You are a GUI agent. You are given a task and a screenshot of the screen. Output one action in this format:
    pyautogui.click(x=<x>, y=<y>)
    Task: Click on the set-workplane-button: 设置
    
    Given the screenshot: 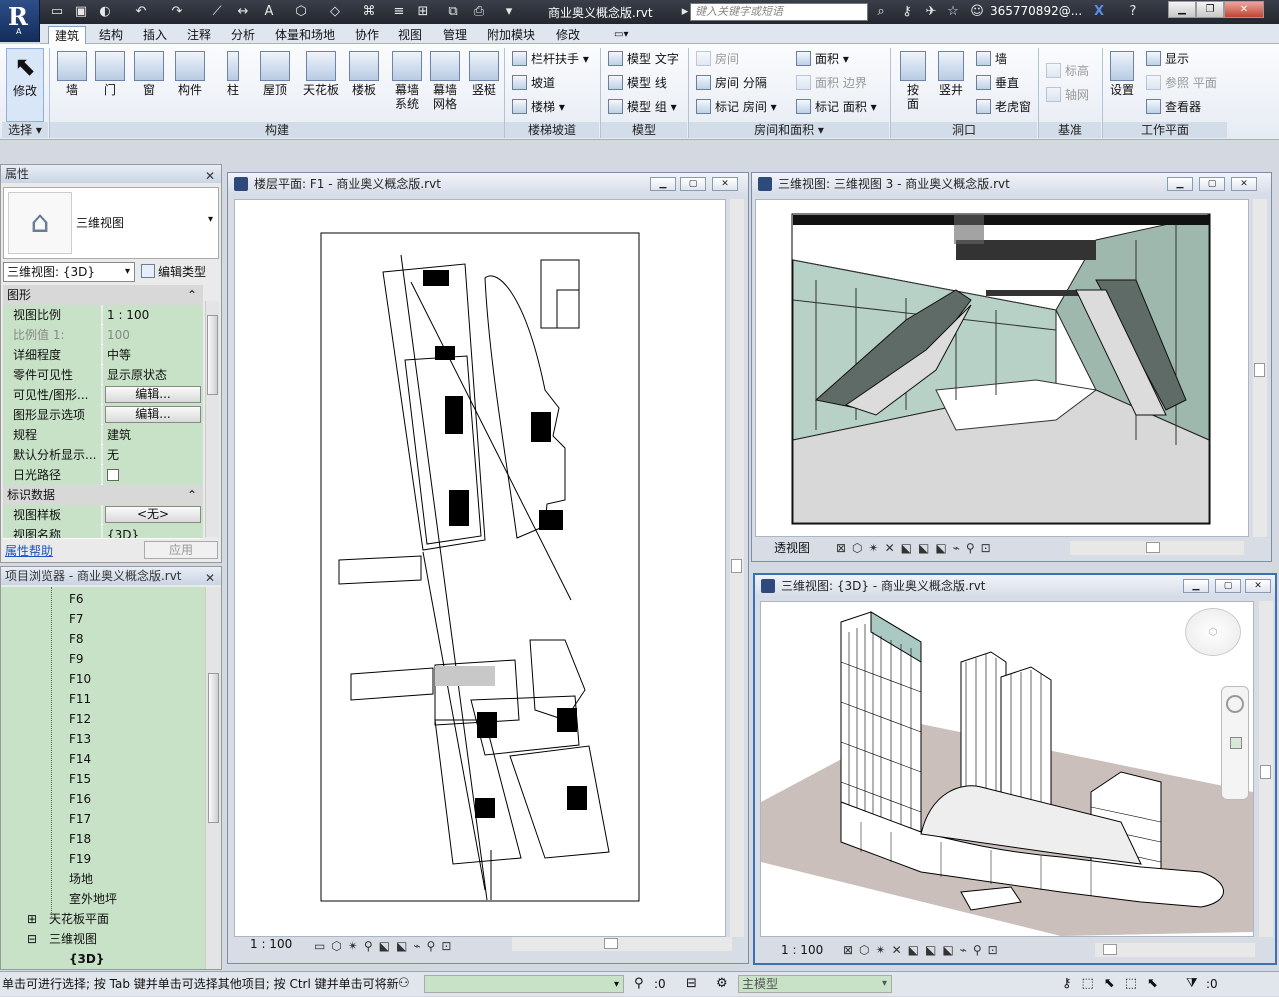 What is the action you would take?
    pyautogui.click(x=1122, y=85)
    